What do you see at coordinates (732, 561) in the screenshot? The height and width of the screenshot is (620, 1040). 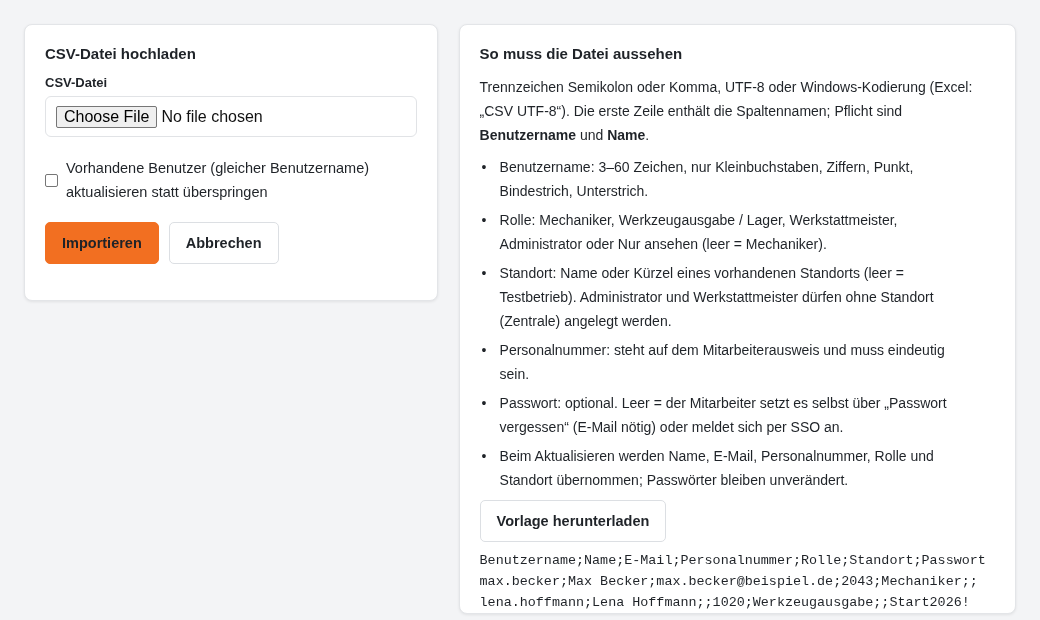 I see `csv-sample-line: Benutzername;Name;E-Mail;Personalnummer;Rolle;Standort;Passwort` at bounding box center [732, 561].